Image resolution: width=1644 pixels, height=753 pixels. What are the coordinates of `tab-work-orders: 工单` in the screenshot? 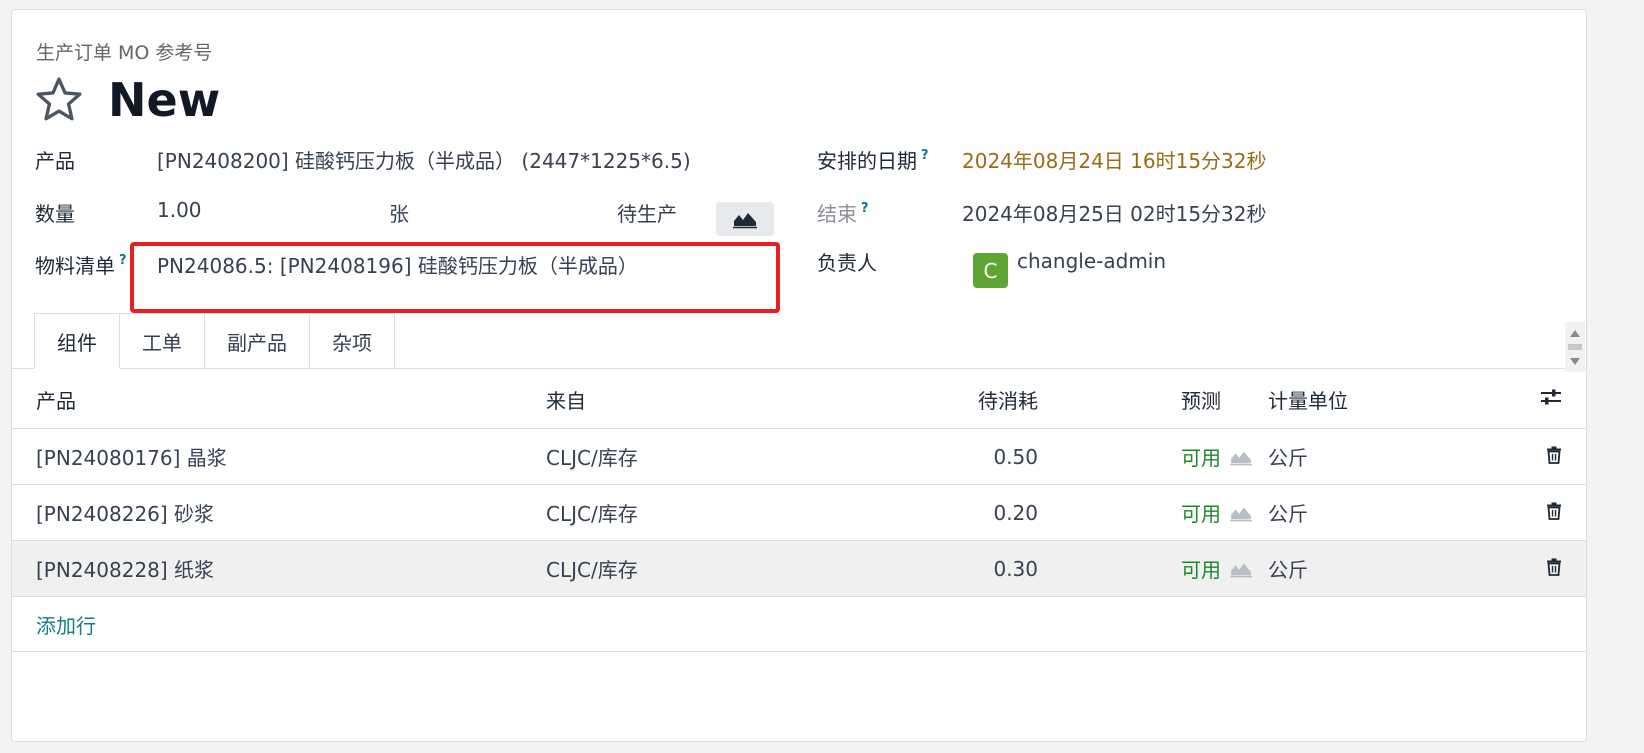 It's located at (162, 341).